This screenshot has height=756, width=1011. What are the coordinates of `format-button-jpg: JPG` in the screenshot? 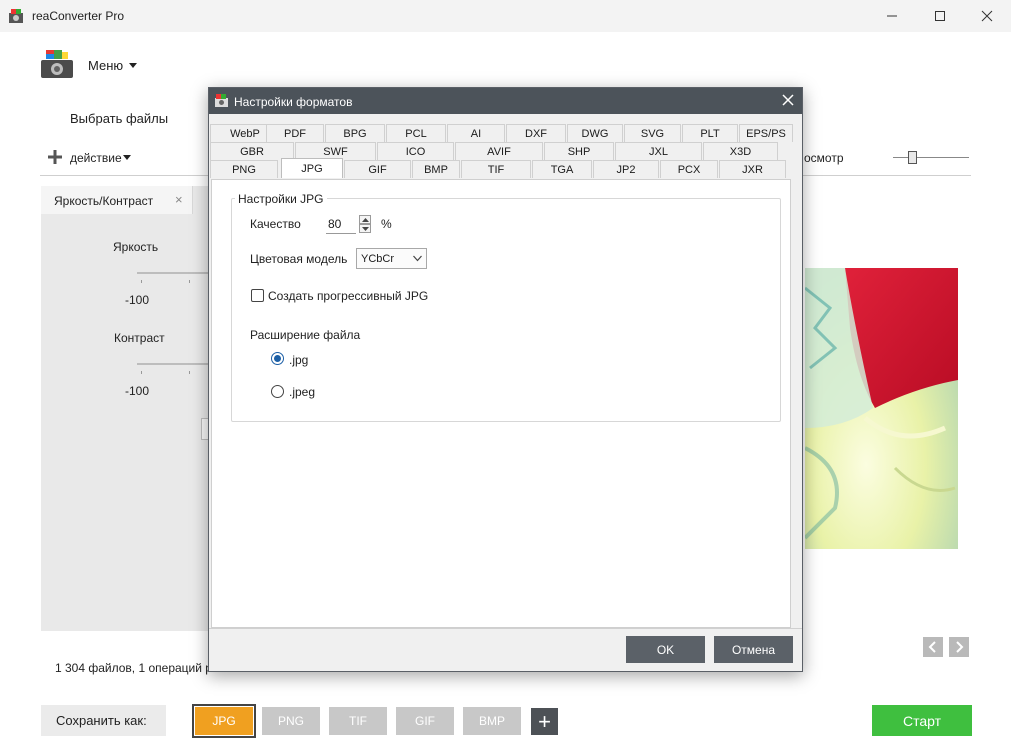 It's located at (224, 721).